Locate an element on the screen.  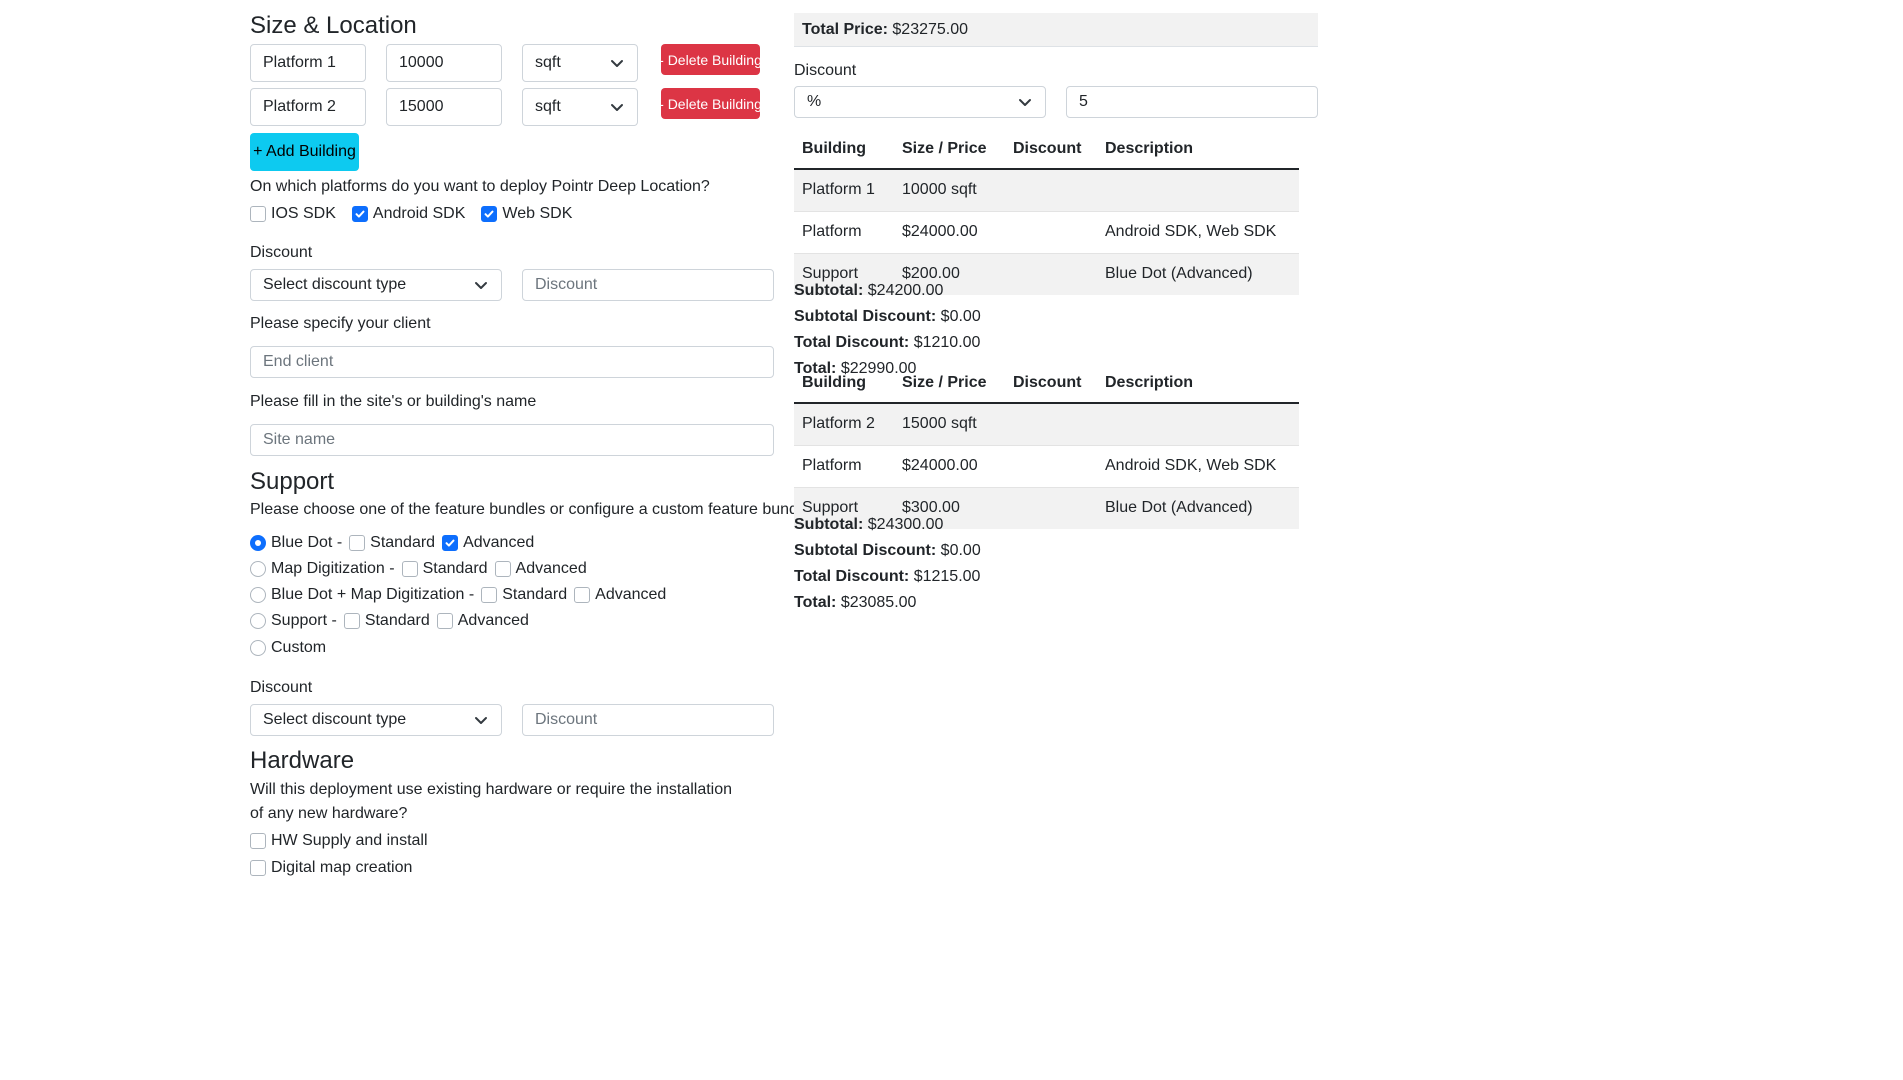
table-cell: Blue Dot (Advanced) is located at coordinates (1198, 507).